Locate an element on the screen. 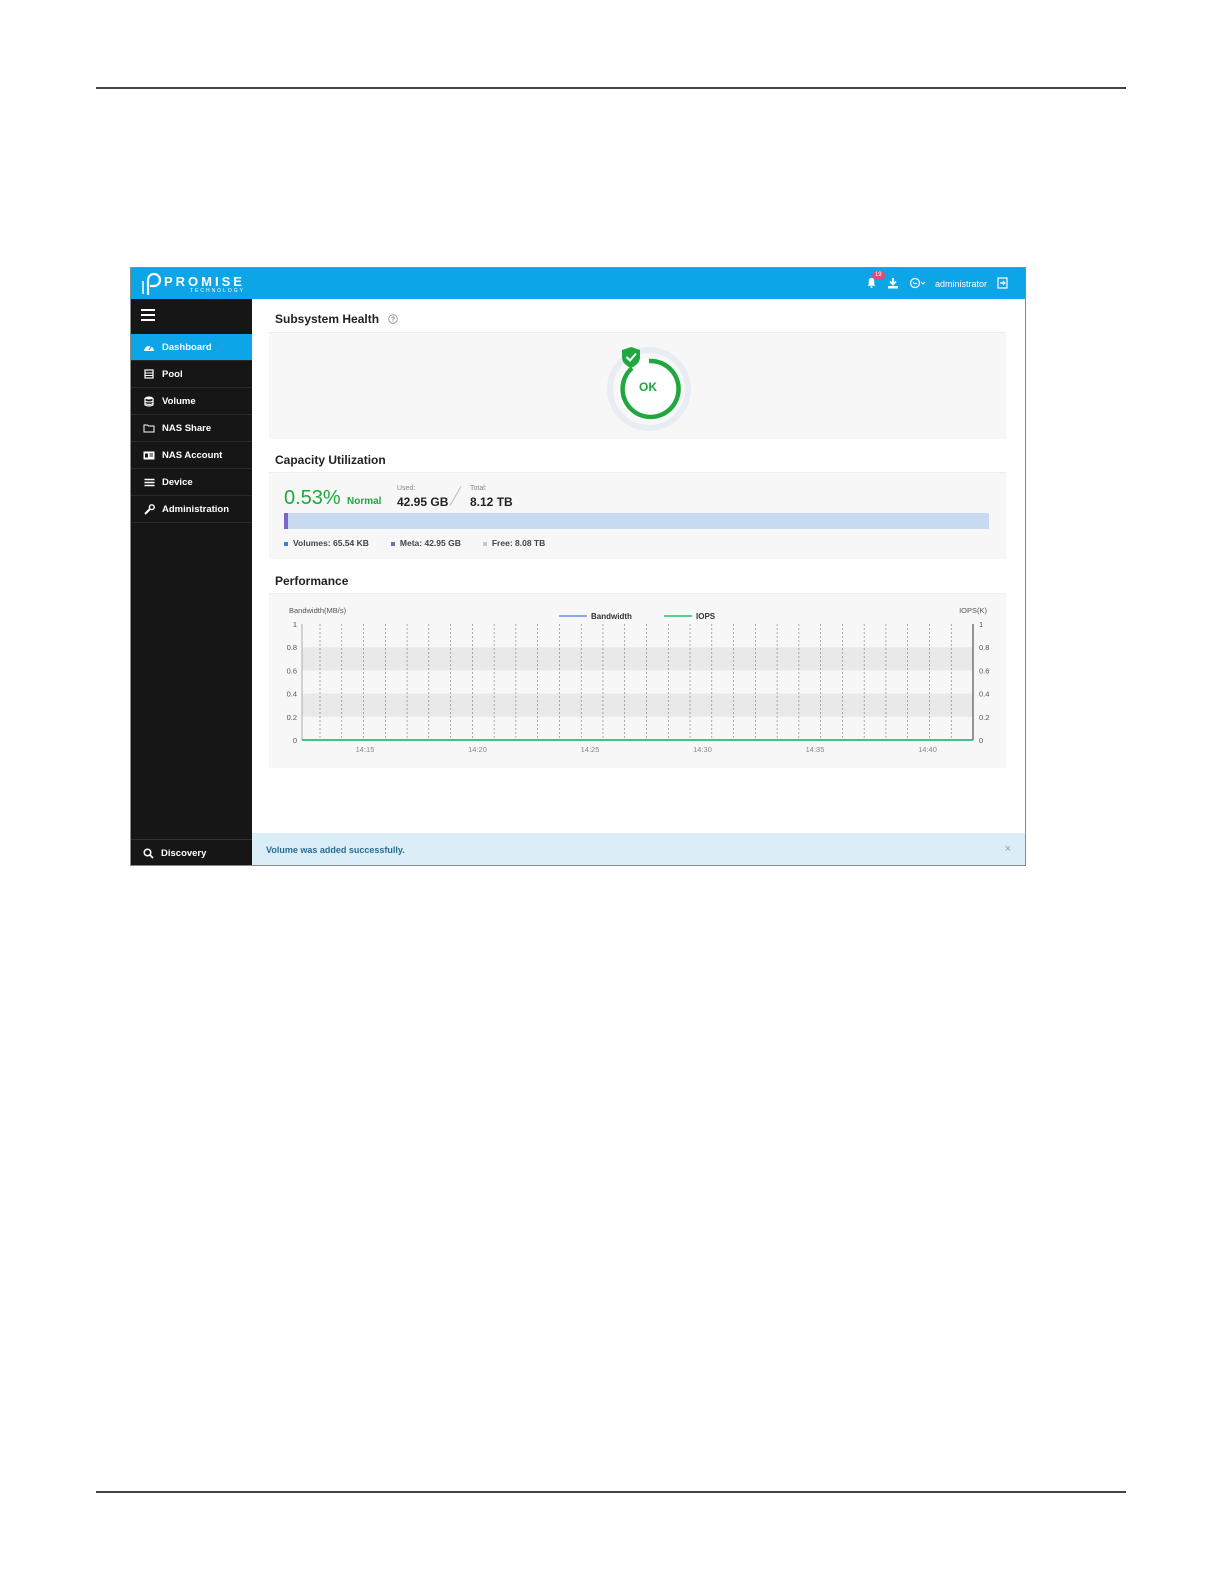 This screenshot has height=1584, width=1224. download-icon is located at coordinates (892, 282).